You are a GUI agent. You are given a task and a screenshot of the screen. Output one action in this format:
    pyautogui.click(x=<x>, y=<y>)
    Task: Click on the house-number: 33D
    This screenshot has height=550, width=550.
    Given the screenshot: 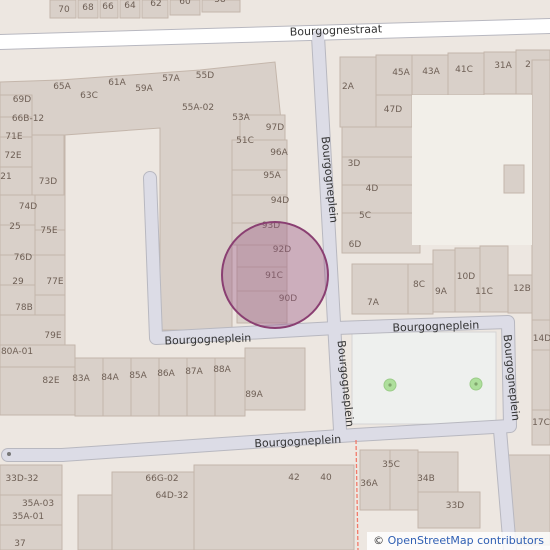 What is the action you would take?
    pyautogui.click(x=455, y=506)
    